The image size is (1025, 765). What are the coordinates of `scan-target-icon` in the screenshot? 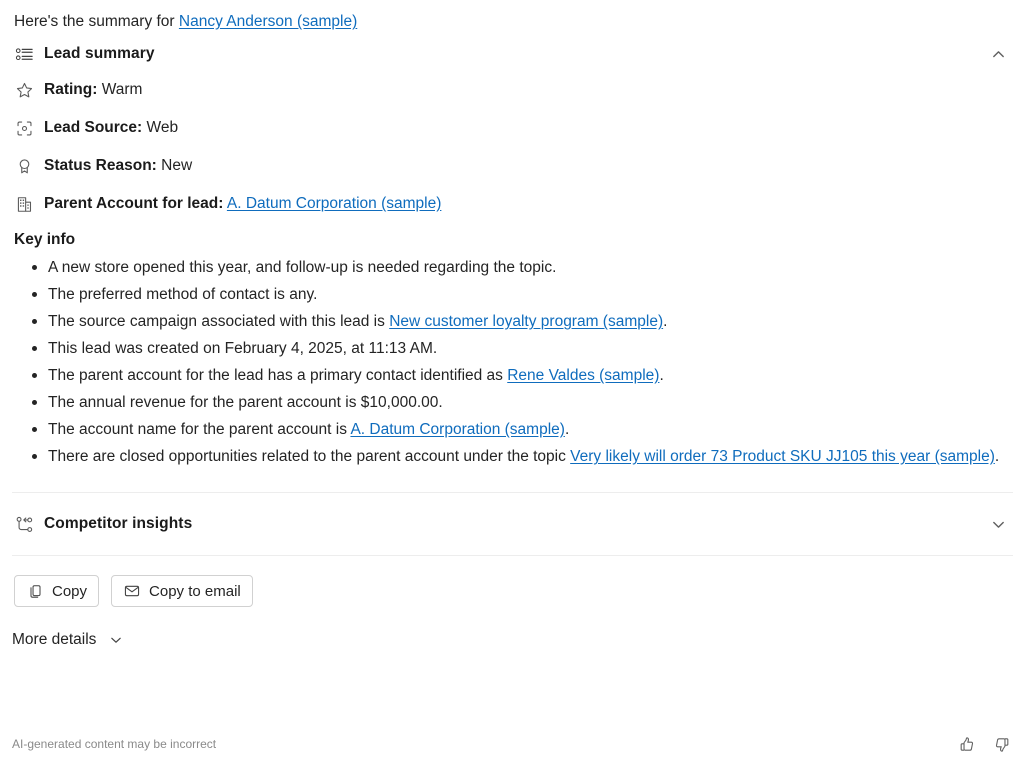 It's located at (24, 128).